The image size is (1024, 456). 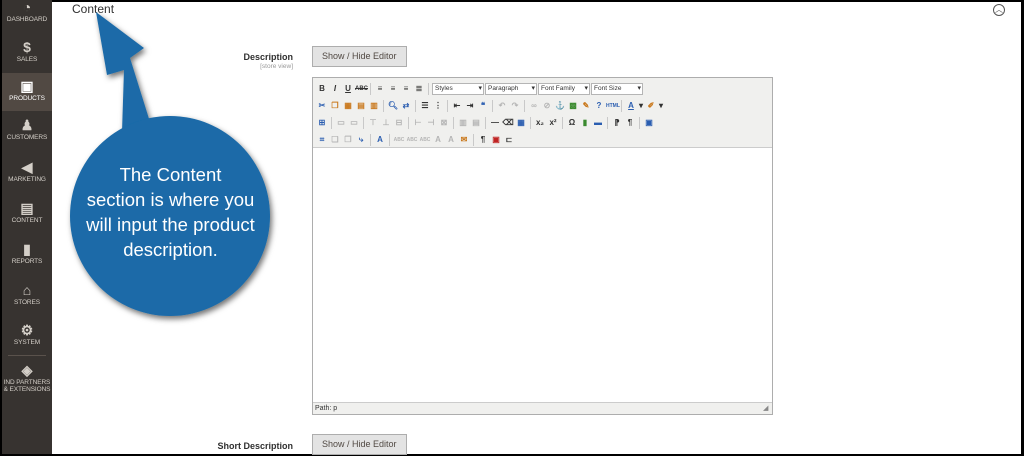 I want to click on megaphone-icon: ◀, so click(x=27, y=167).